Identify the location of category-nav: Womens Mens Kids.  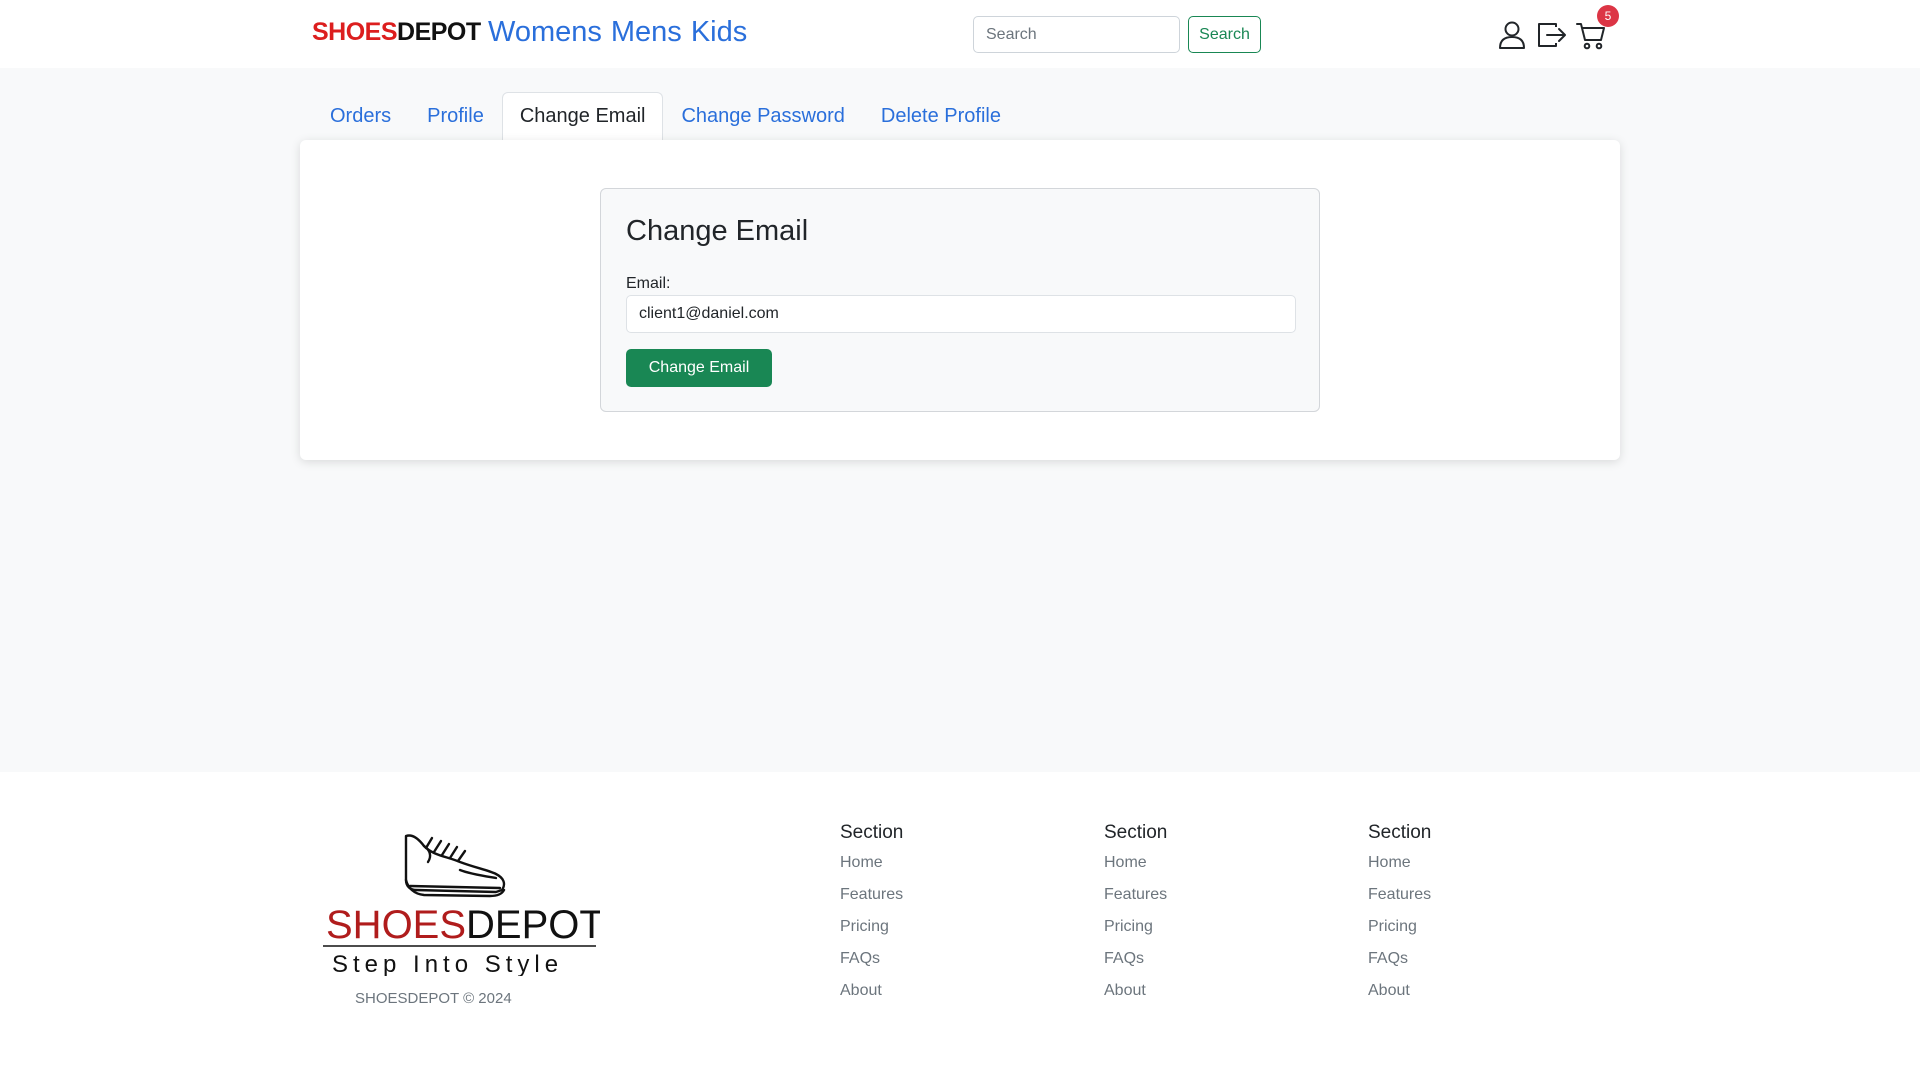
(617, 32).